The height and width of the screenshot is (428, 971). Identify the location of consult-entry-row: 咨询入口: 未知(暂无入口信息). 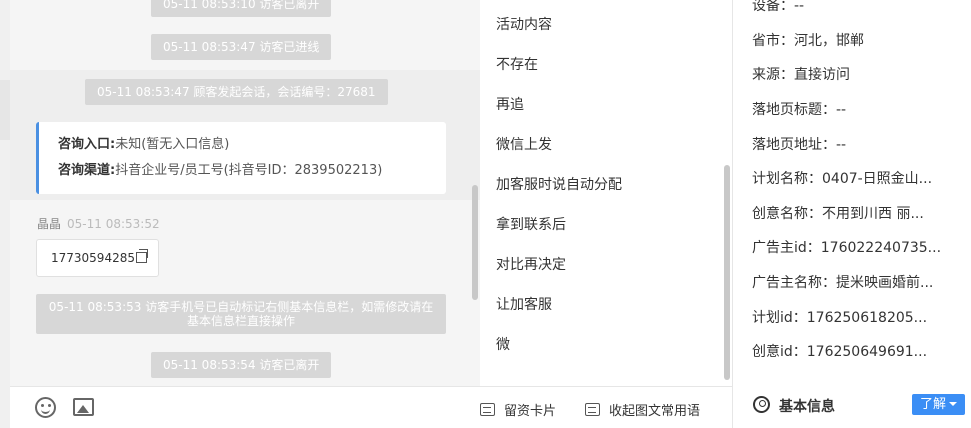
(252, 145).